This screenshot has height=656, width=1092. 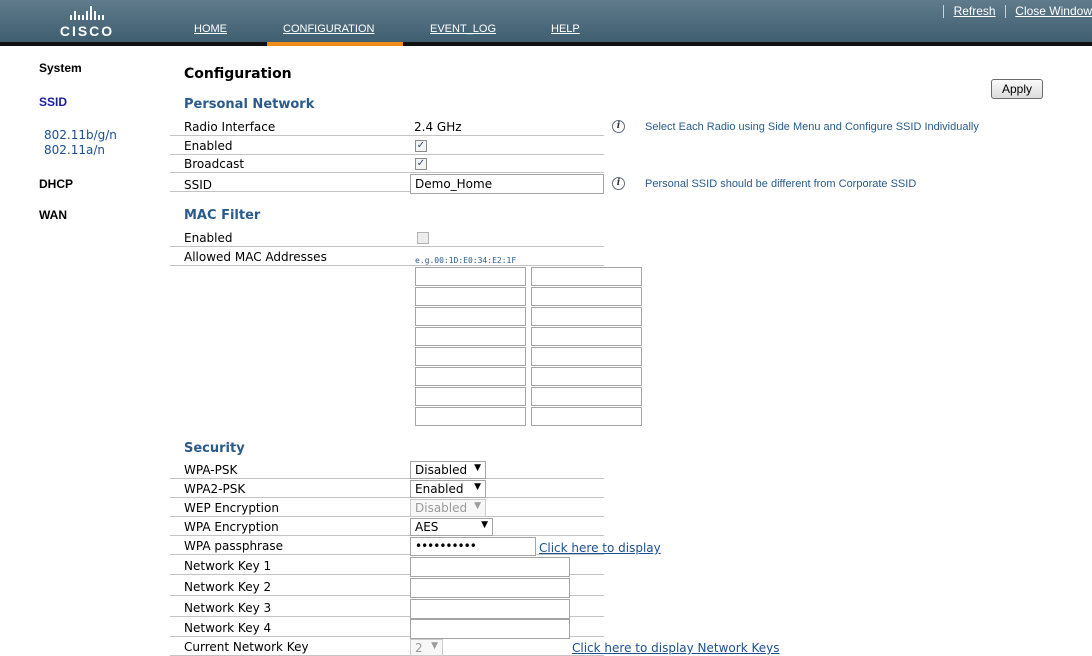 I want to click on nav-event-log: EVENT_LOG, so click(x=463, y=29).